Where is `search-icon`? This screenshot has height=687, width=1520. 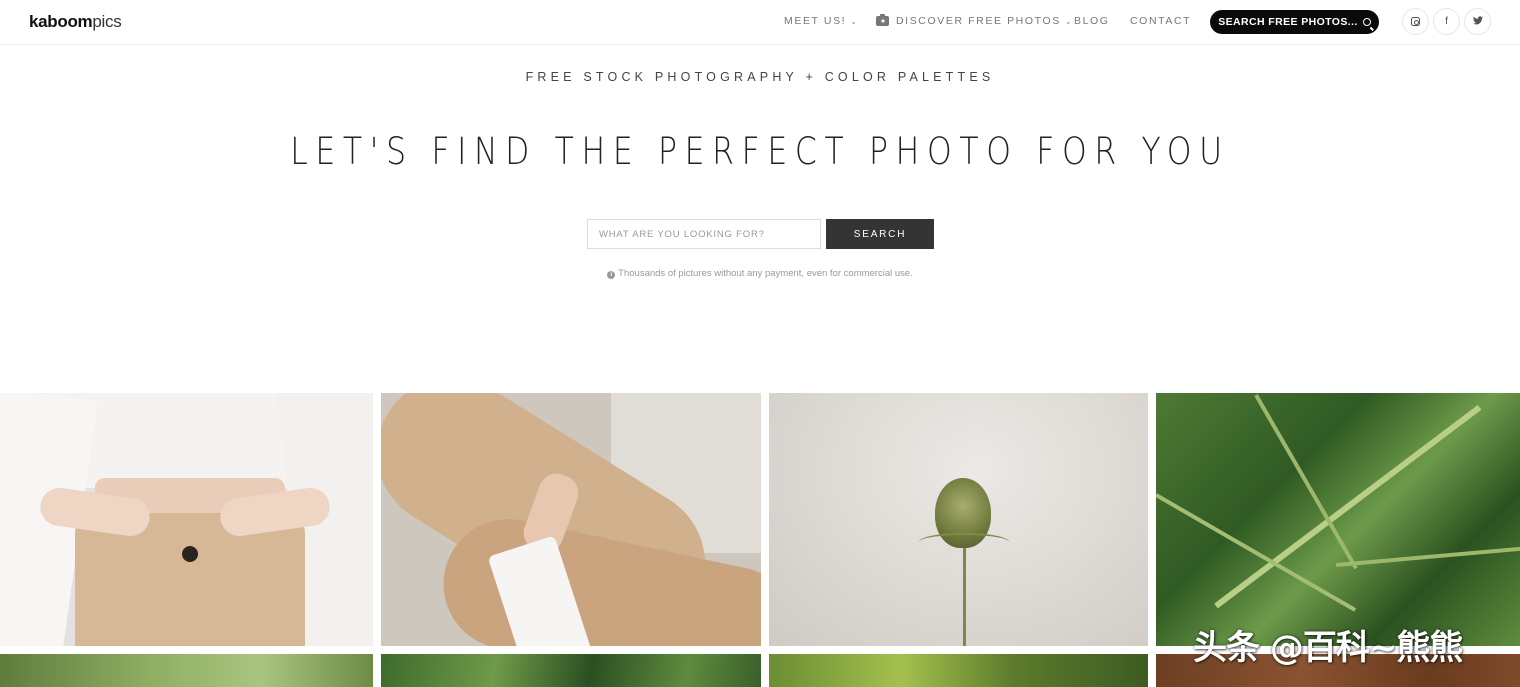
search-icon is located at coordinates (1366, 22).